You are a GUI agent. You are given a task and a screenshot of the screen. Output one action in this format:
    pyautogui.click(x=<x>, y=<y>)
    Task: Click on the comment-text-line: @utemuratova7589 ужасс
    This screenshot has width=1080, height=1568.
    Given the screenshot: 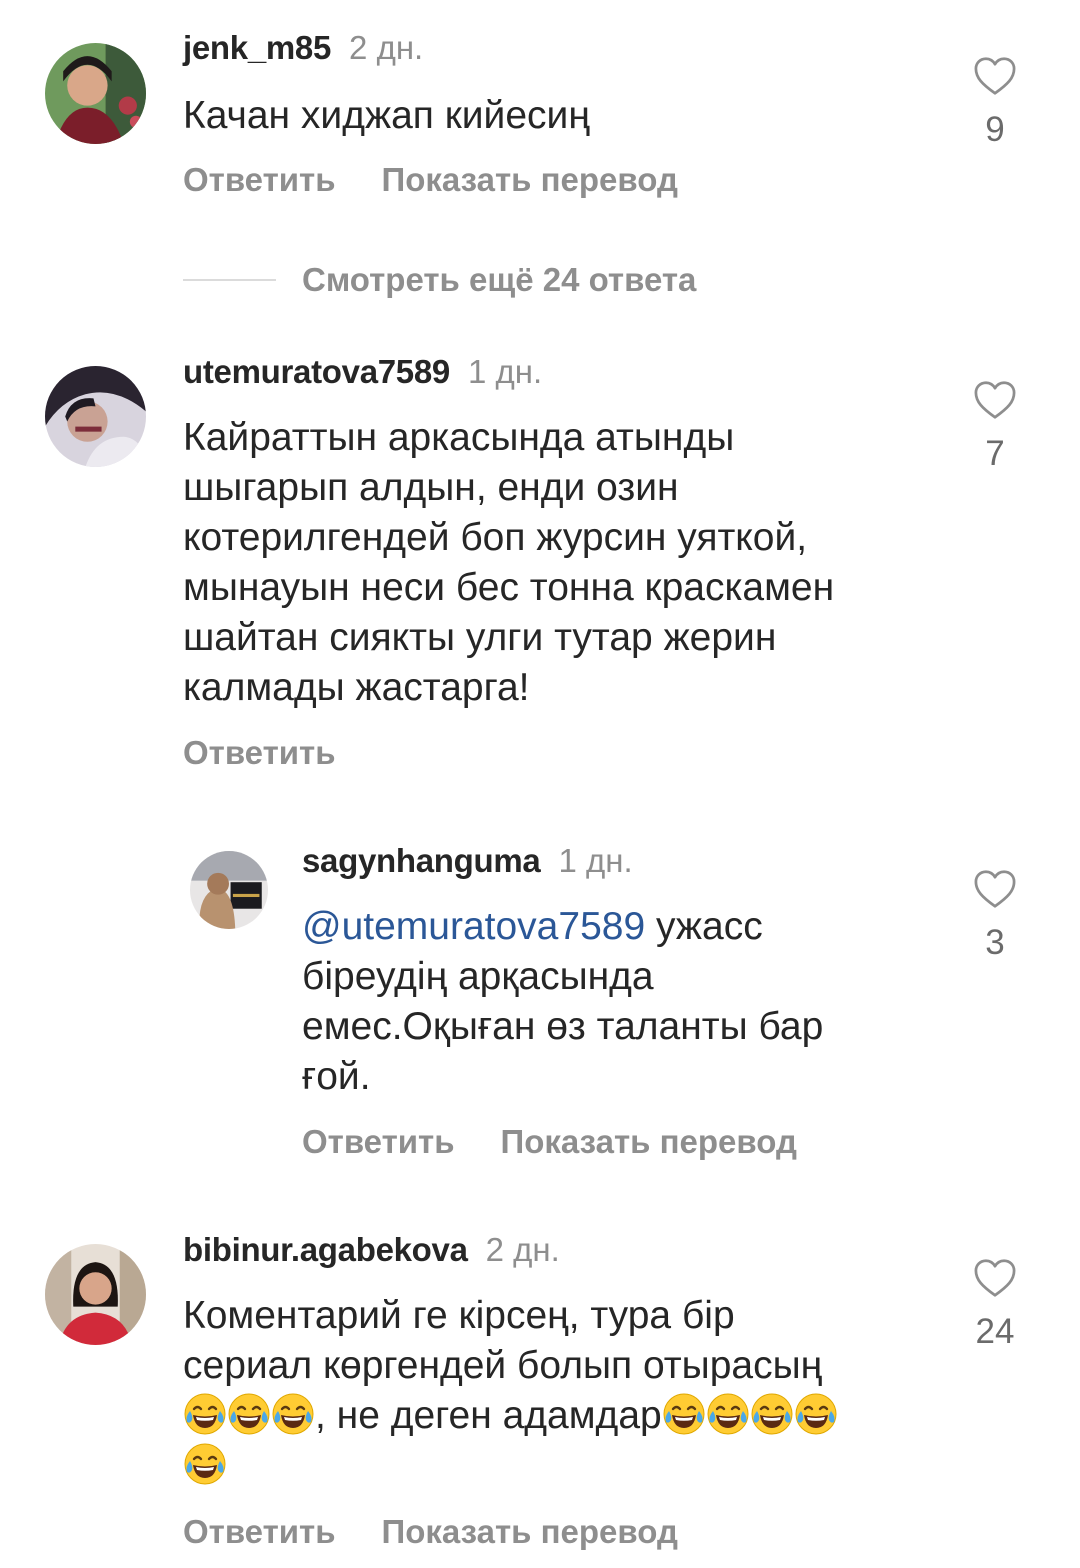 What is the action you would take?
    pyautogui.click(x=622, y=927)
    